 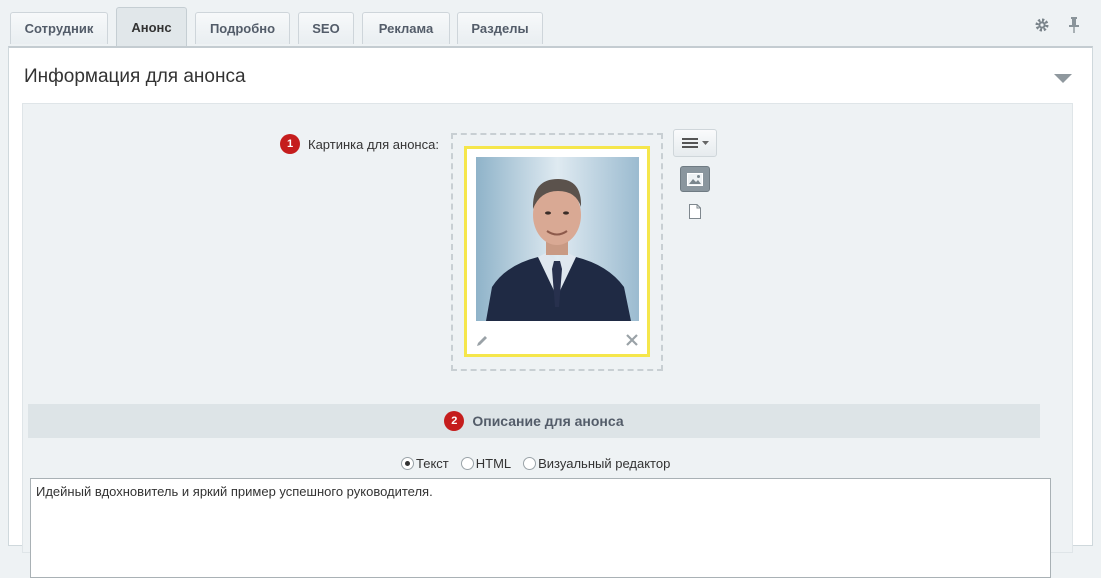 I want to click on image-drop-zone, so click(x=557, y=252).